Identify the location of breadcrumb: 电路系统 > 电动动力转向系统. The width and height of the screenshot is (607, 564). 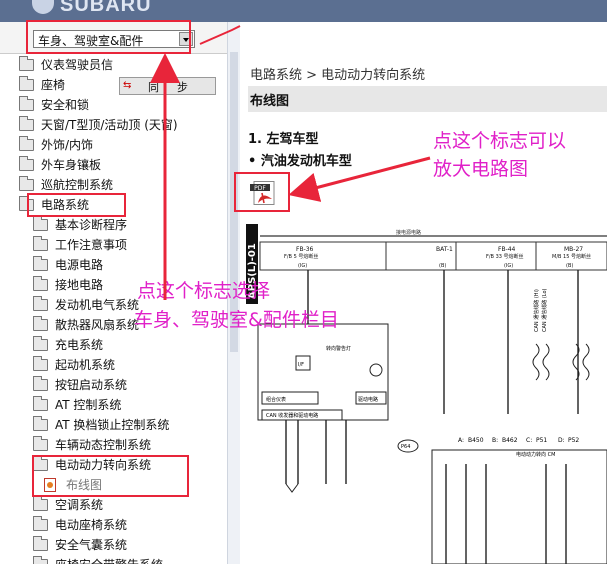
(338, 75).